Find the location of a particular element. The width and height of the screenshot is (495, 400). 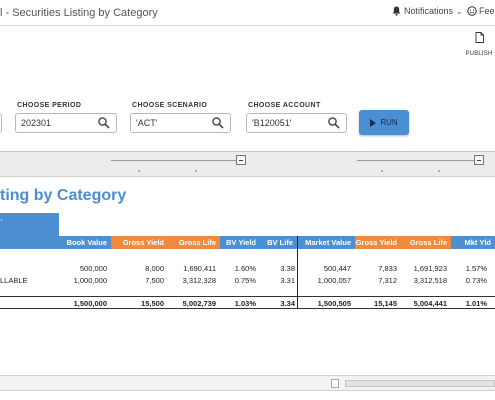

table-cell: 1.57% is located at coordinates (476, 268).